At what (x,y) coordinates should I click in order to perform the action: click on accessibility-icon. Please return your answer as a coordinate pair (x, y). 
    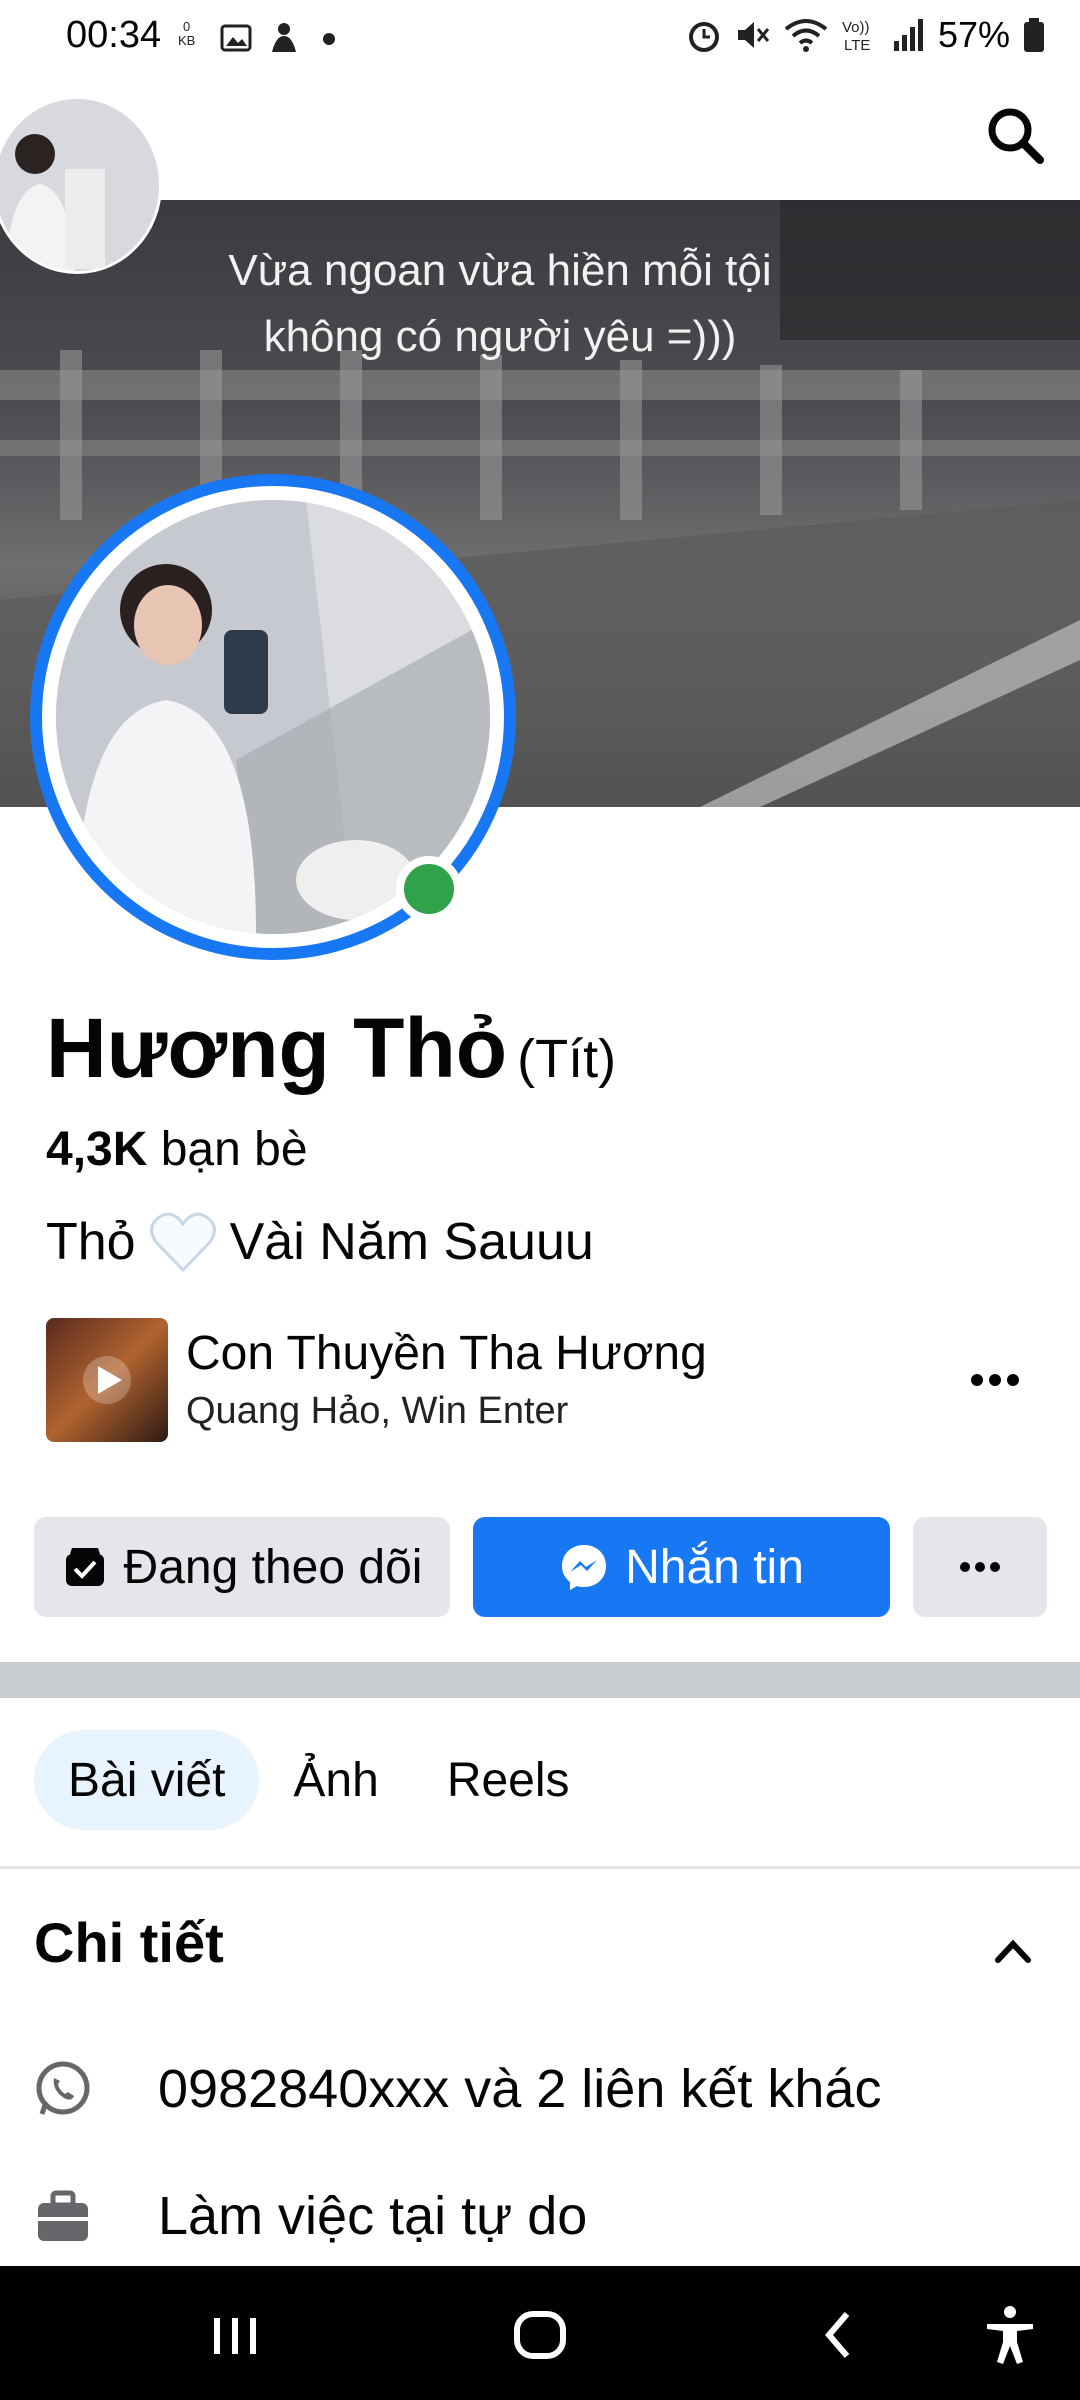
    Looking at the image, I should click on (1010, 2335).